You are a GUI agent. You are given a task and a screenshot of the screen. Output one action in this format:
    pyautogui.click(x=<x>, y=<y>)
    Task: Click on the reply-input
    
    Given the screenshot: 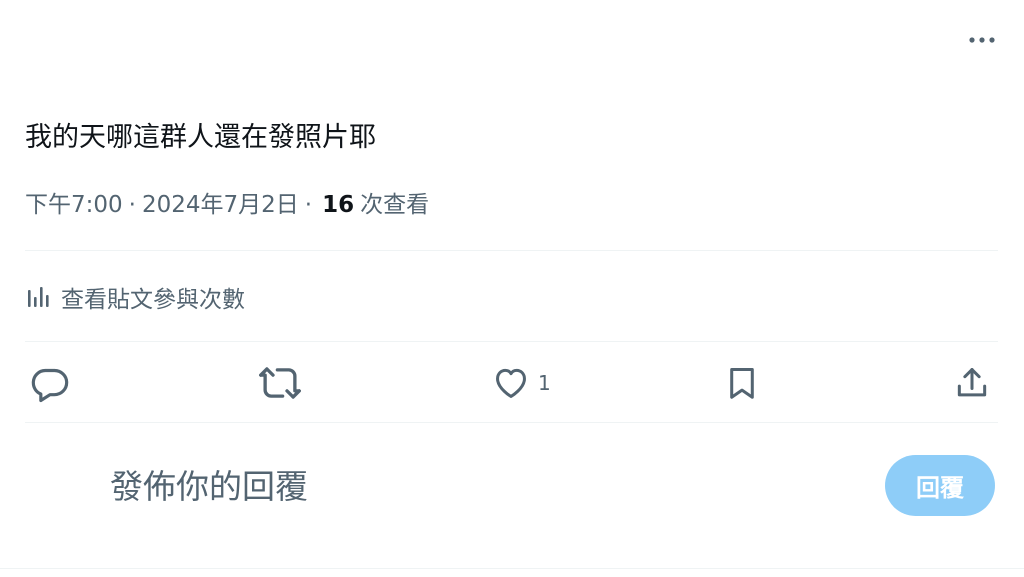 What is the action you would take?
    pyautogui.click(x=460, y=486)
    